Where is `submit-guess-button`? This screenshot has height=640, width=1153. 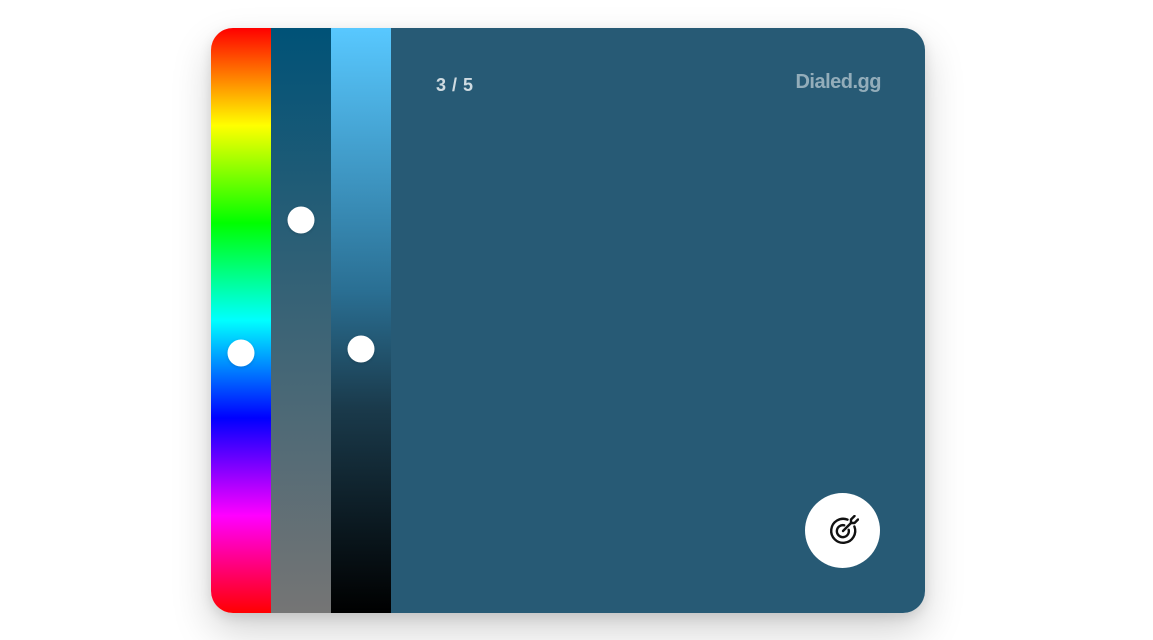
submit-guess-button is located at coordinates (842, 530).